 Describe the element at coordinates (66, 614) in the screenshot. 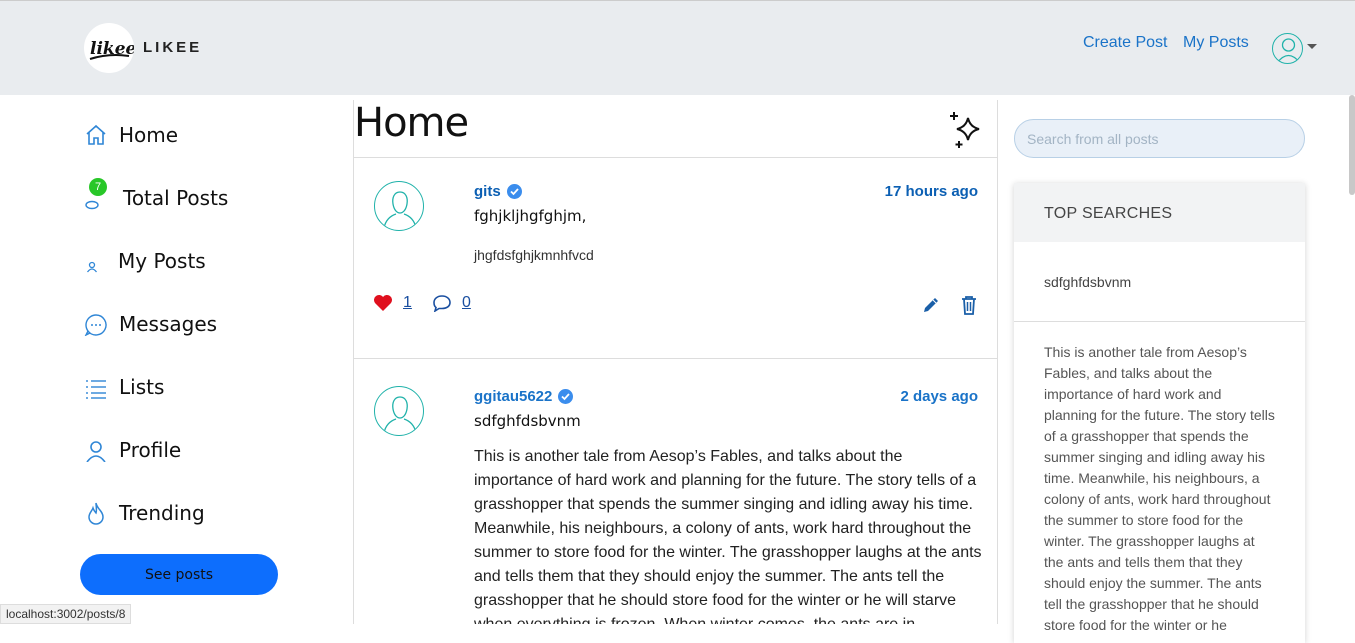

I see `status-bar-url: localhost:3002/posts/8` at that location.